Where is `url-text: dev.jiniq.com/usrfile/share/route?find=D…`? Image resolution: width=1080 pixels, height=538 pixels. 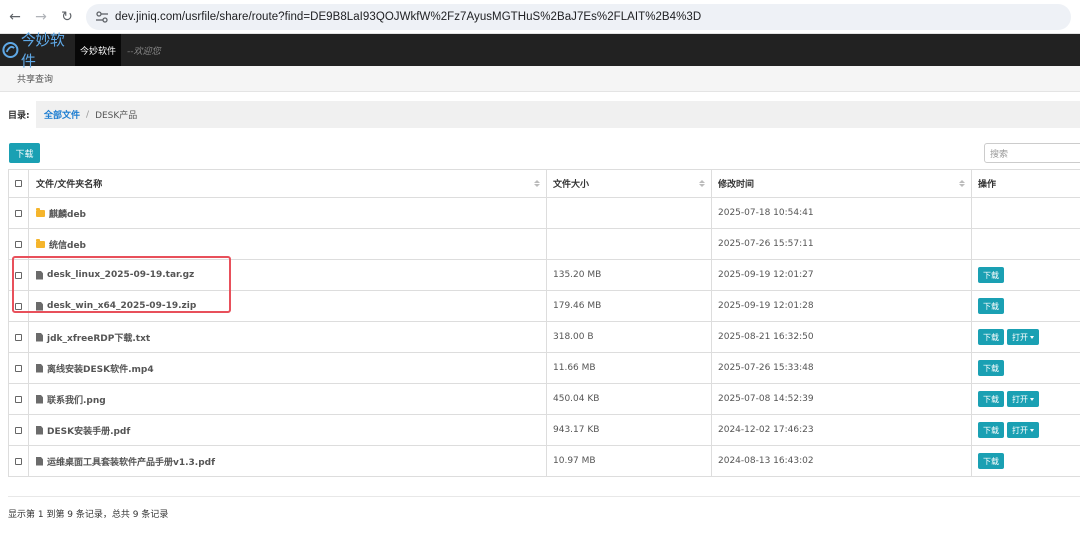 url-text: dev.jiniq.com/usrfile/share/route?find=D… is located at coordinates (408, 17).